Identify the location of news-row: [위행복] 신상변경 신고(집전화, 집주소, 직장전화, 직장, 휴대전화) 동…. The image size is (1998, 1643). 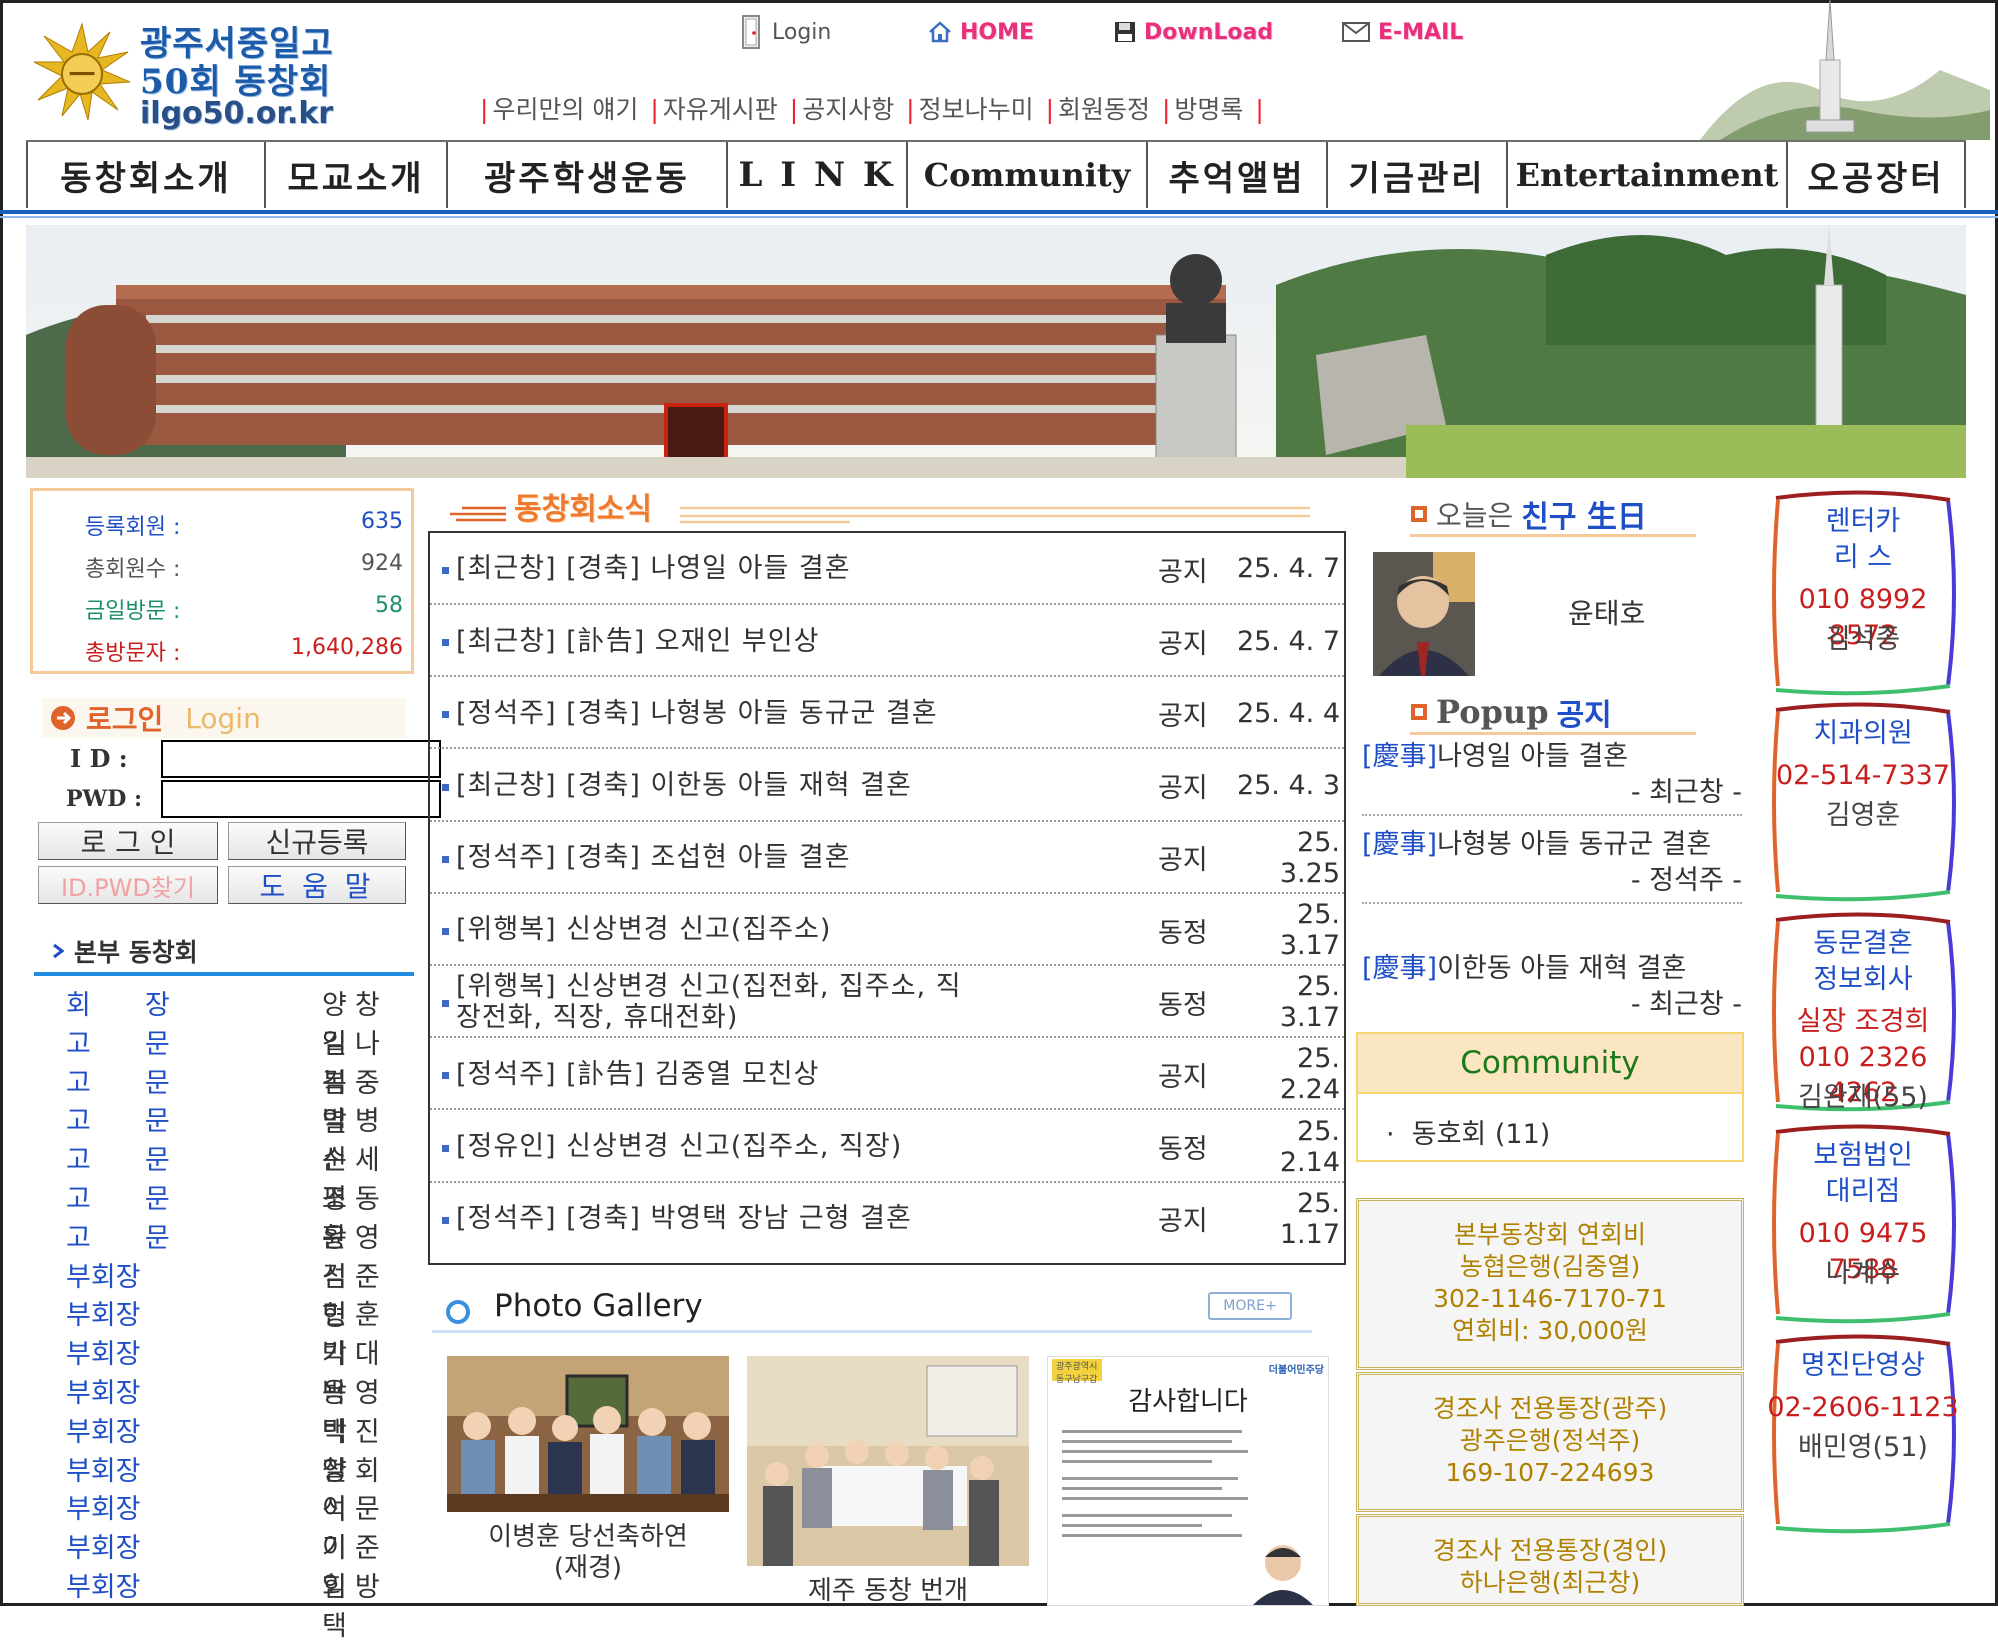
(887, 1002).